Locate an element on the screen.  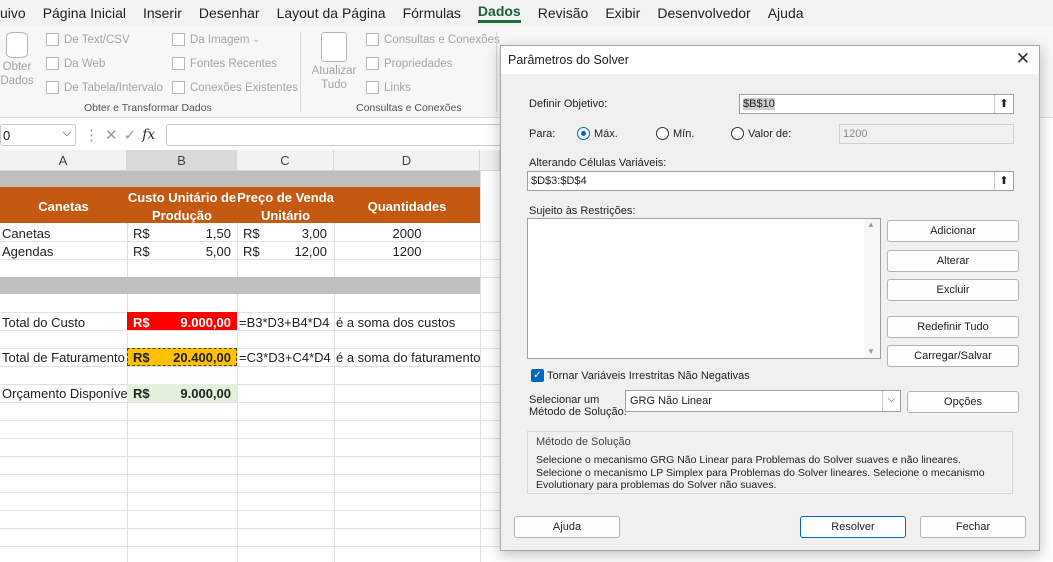
fontes-recentes-button: Fontes Recentes is located at coordinates (224, 63).